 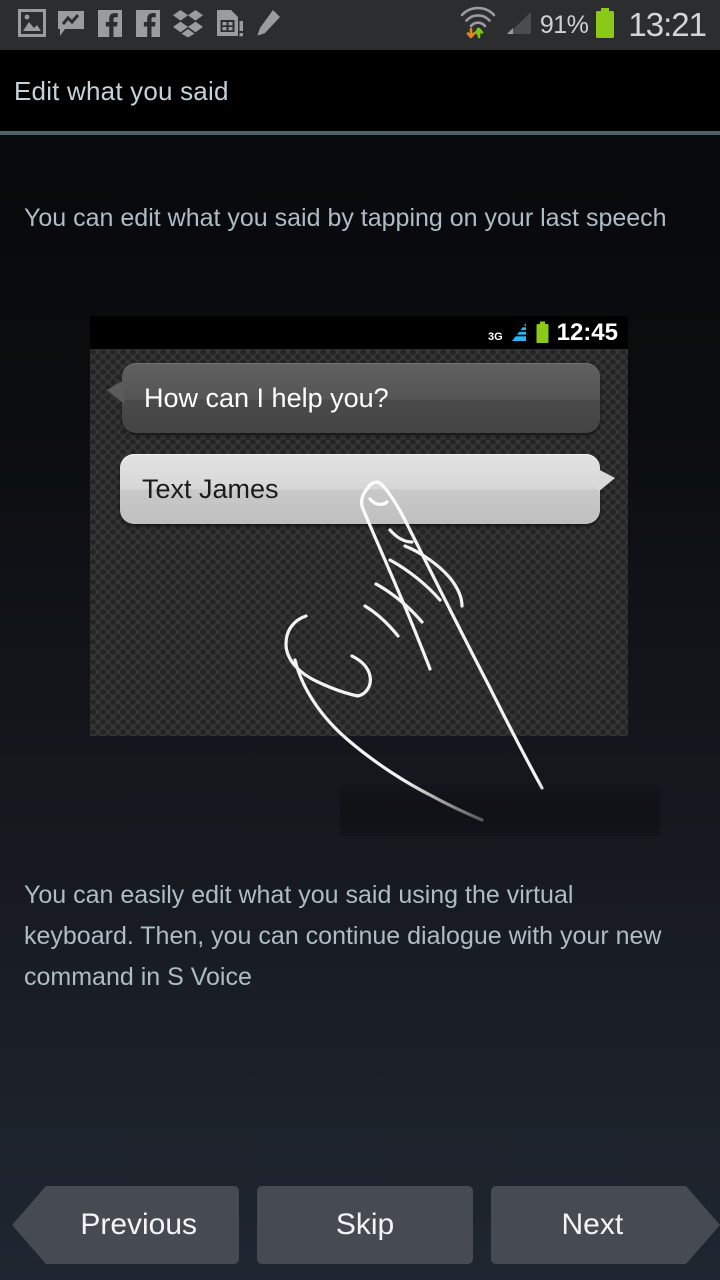 I want to click on 3g-signal-icon: 3G, so click(x=507, y=332).